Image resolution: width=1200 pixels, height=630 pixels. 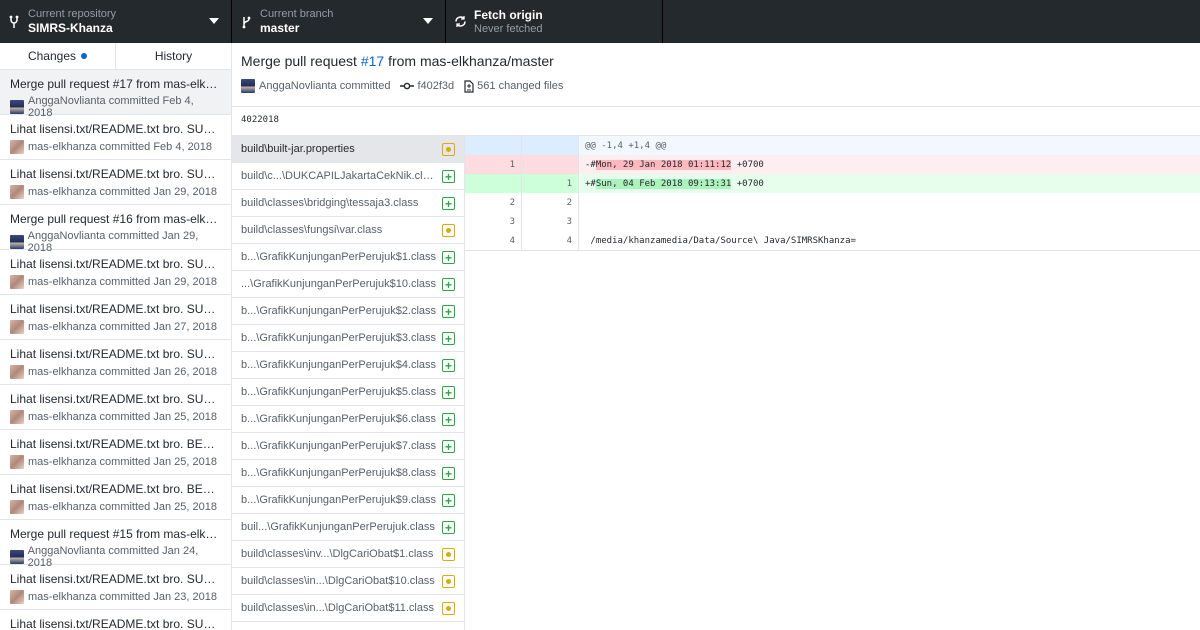 I want to click on changed-file-item: build\c...\DUKCAPILJakartaCekNik.class +, so click(x=348, y=176).